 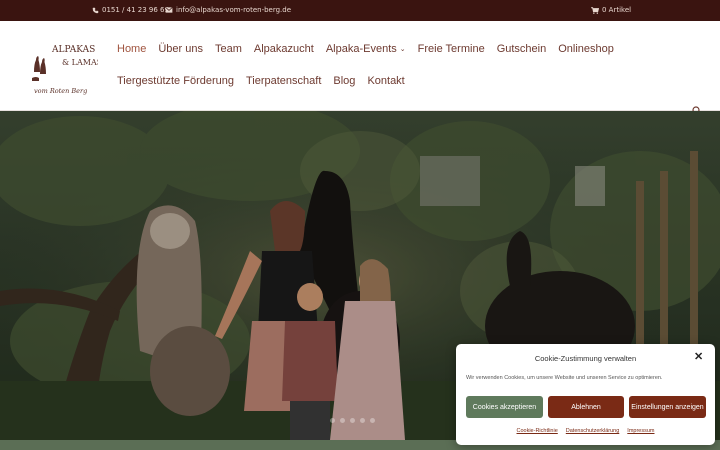 What do you see at coordinates (135, 10) in the screenshot?
I see `phone-number: 0151 / 41 23 96 69` at bounding box center [135, 10].